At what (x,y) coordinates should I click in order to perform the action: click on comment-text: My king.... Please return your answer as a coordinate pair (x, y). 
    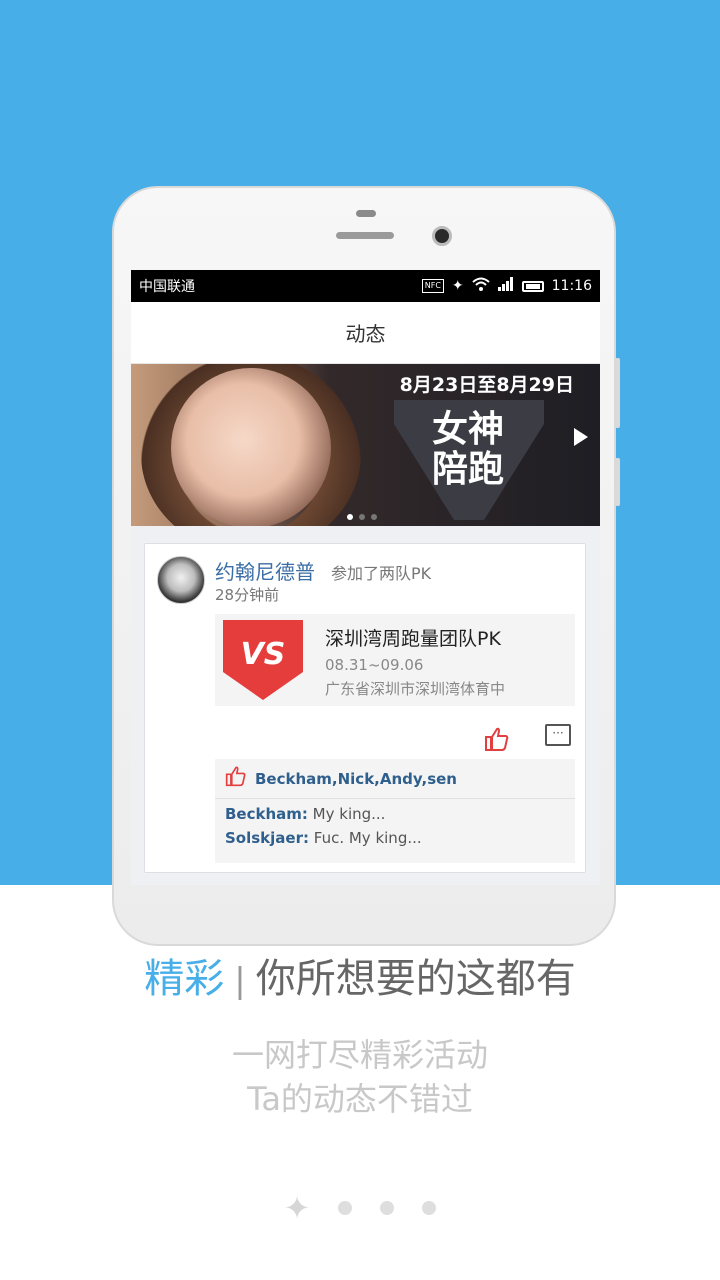
    Looking at the image, I should click on (346, 814).